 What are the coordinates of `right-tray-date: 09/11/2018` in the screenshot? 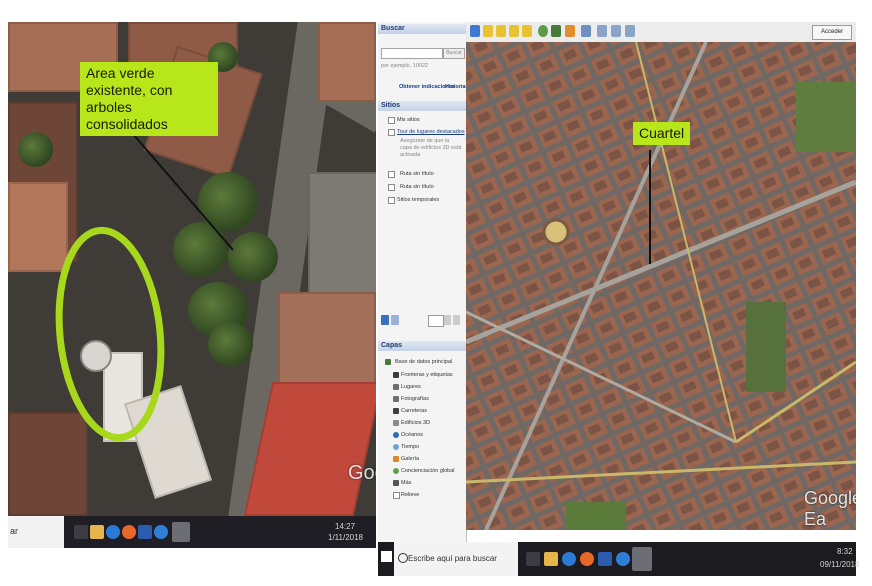 It's located at (840, 564).